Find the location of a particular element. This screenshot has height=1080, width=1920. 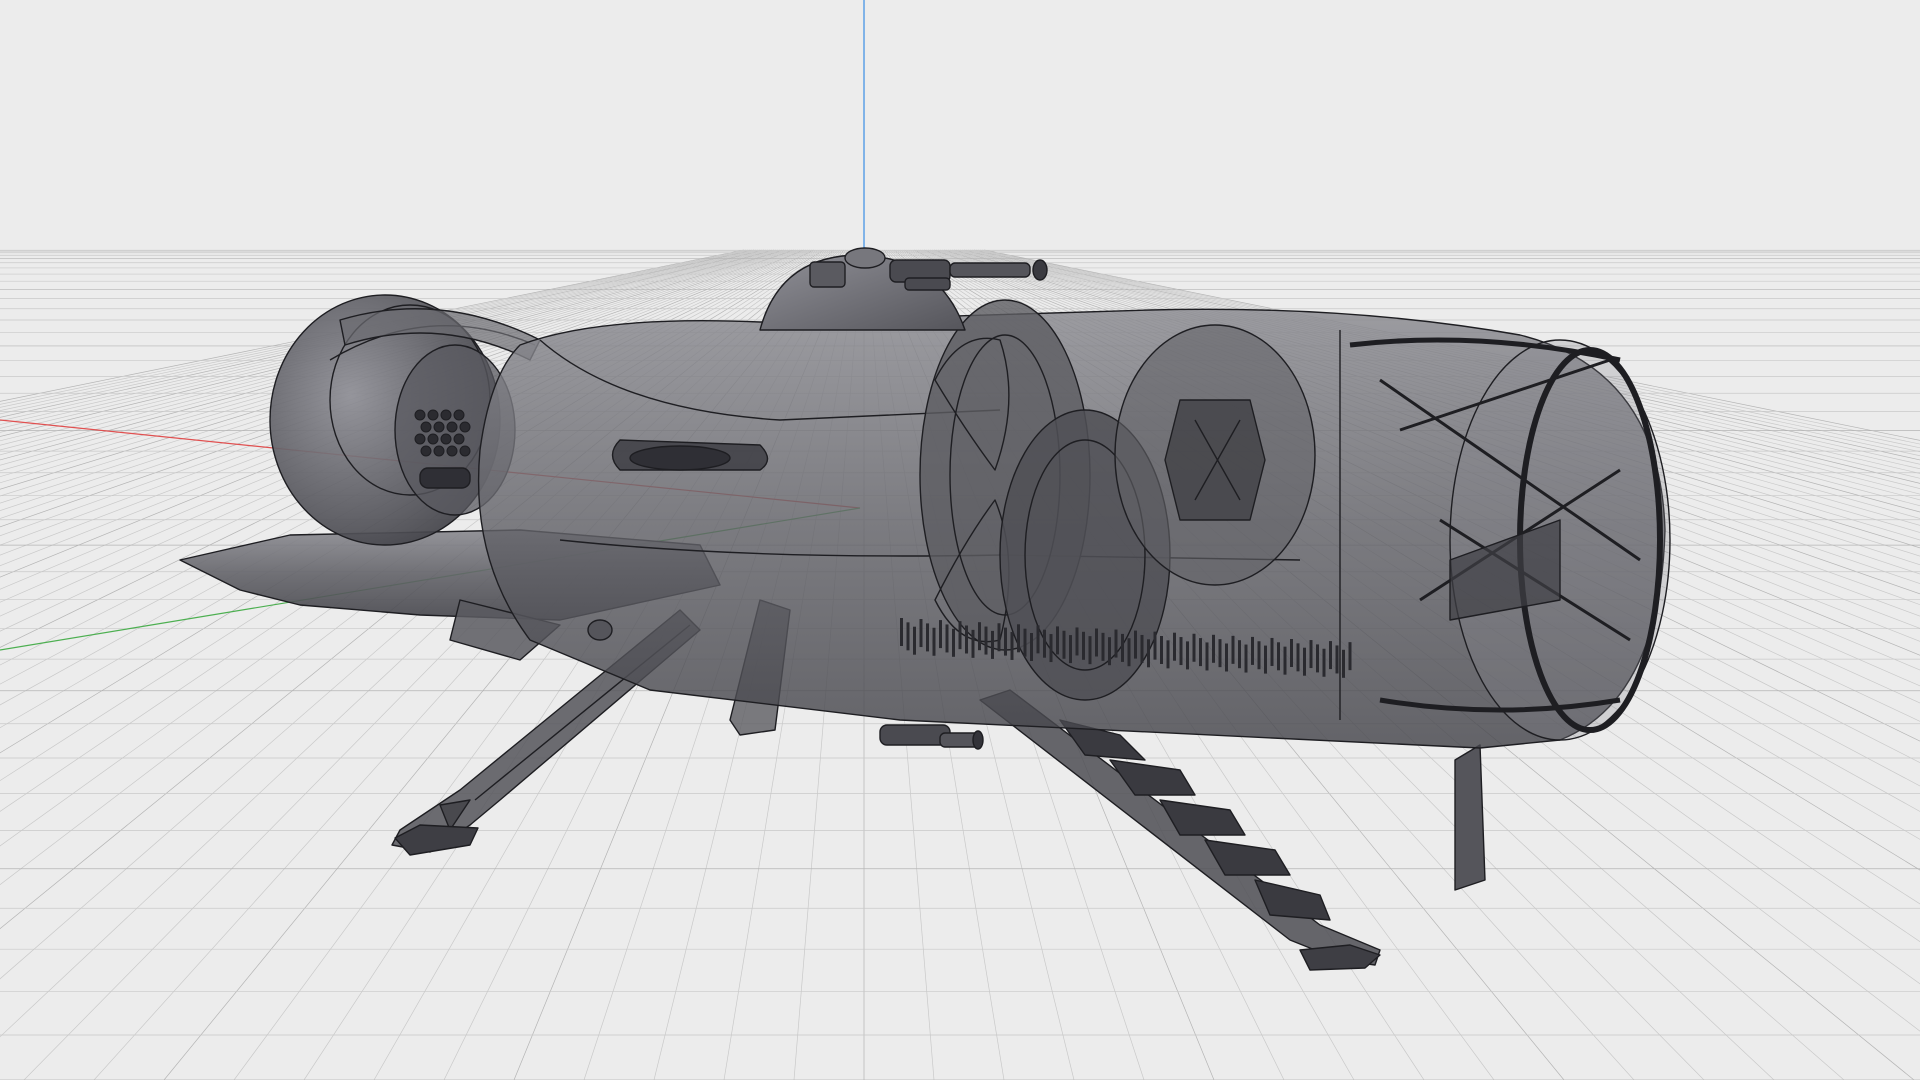

stabilizer-fin is located at coordinates (1470, 817).